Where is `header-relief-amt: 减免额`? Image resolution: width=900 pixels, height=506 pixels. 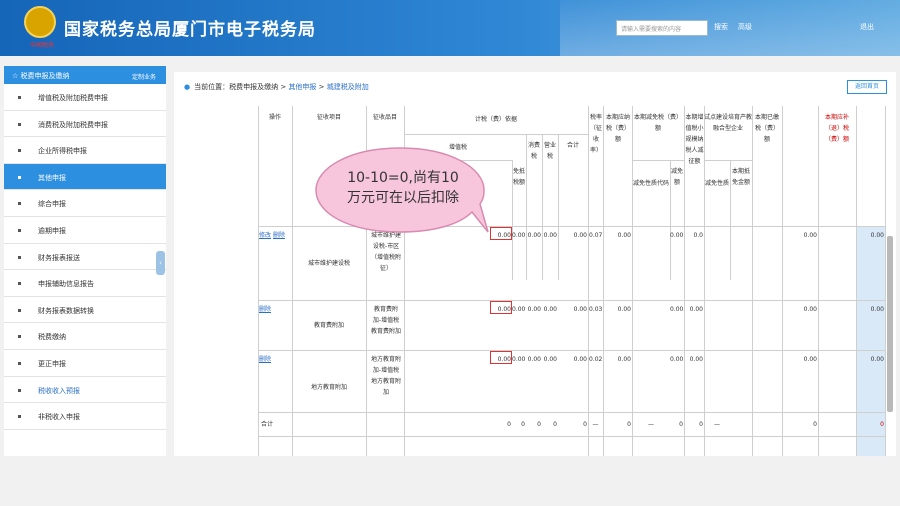
header-relief-amt: 减免额 is located at coordinates (677, 177).